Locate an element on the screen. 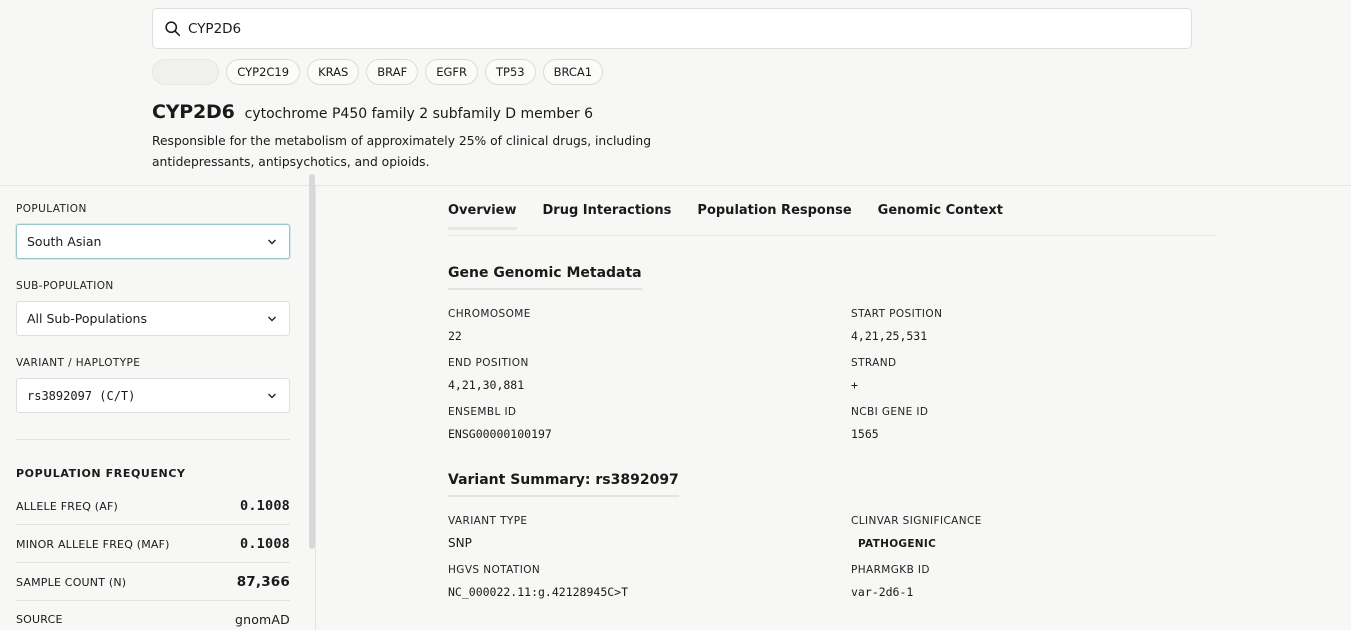  freq-label: SAMPLE COUNT (N) is located at coordinates (71, 582).